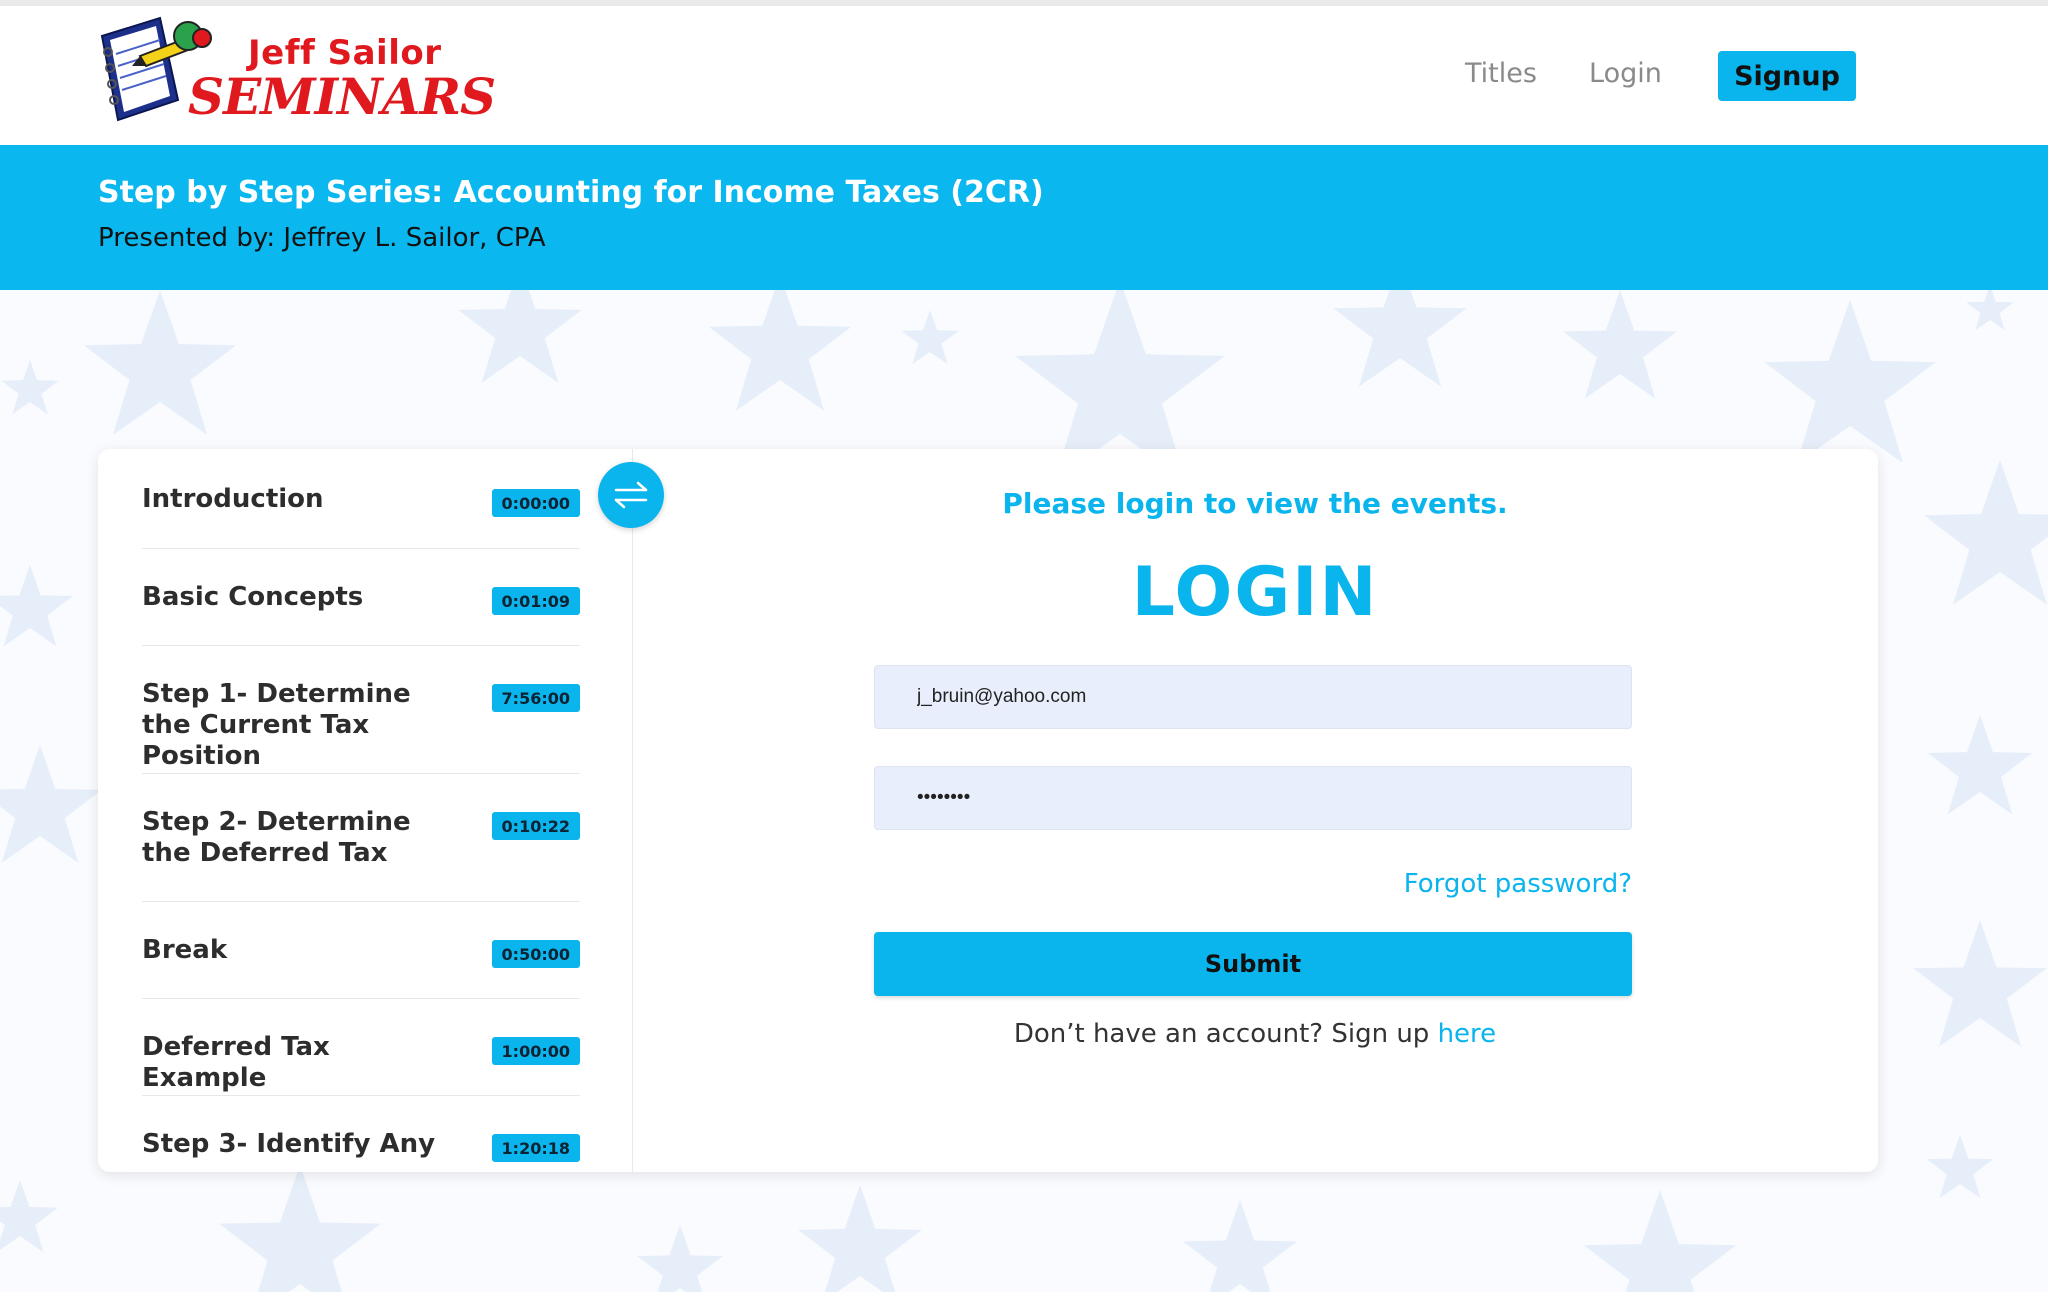 The height and width of the screenshot is (1292, 2048). I want to click on time-badge: 0:01:09, so click(535, 601).